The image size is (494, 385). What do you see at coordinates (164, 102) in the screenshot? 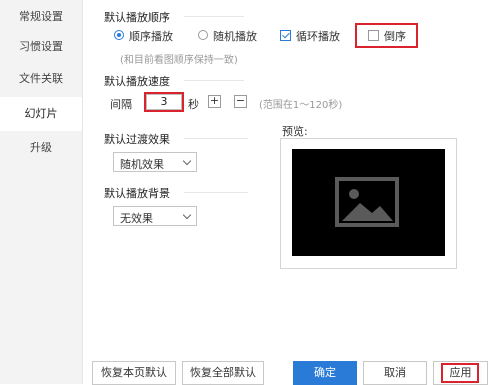
I see `interval-highlight-box` at bounding box center [164, 102].